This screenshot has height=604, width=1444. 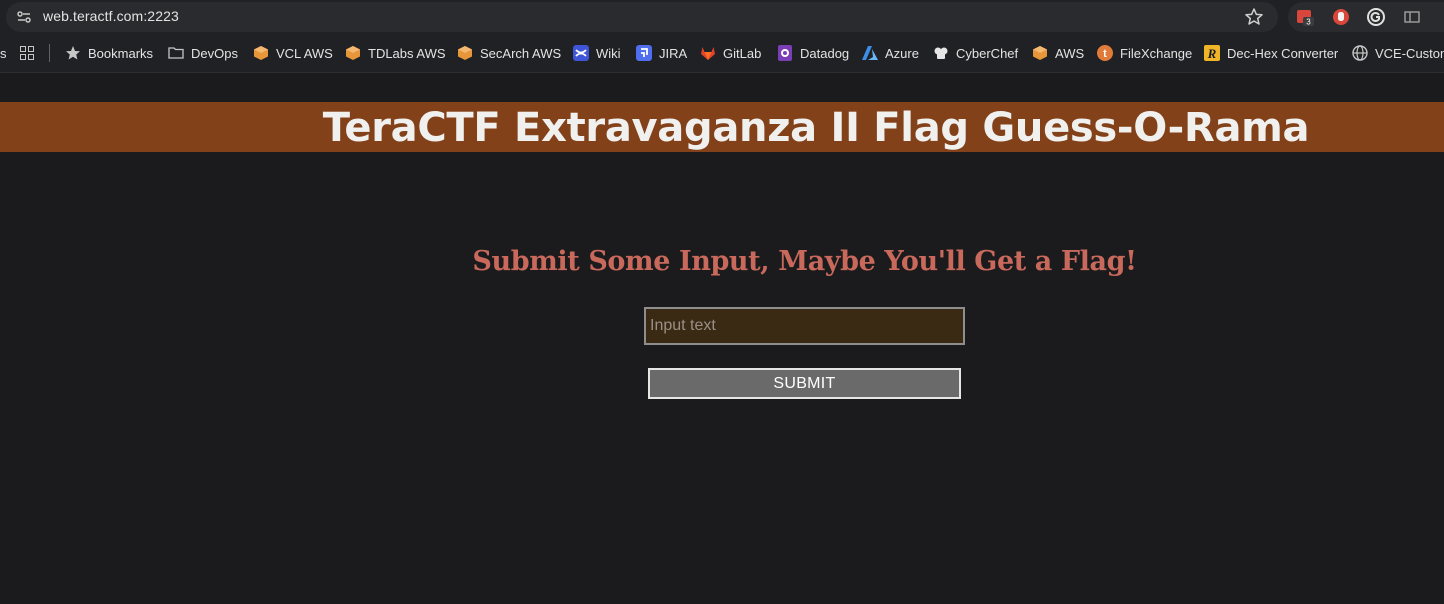 What do you see at coordinates (804, 383) in the screenshot?
I see `submit-button: SUBMIT` at bounding box center [804, 383].